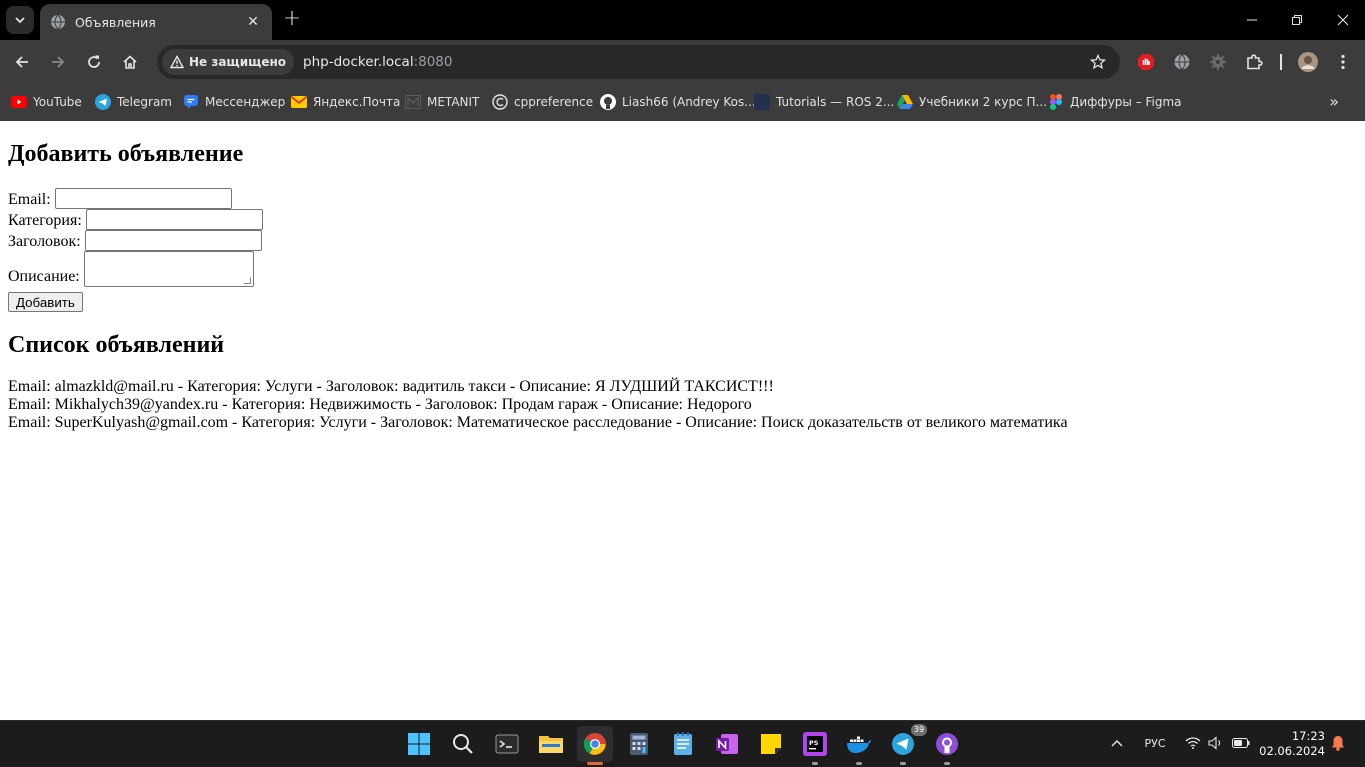 This screenshot has height=767, width=1365. What do you see at coordinates (22, 62) in the screenshot?
I see `back-icon` at bounding box center [22, 62].